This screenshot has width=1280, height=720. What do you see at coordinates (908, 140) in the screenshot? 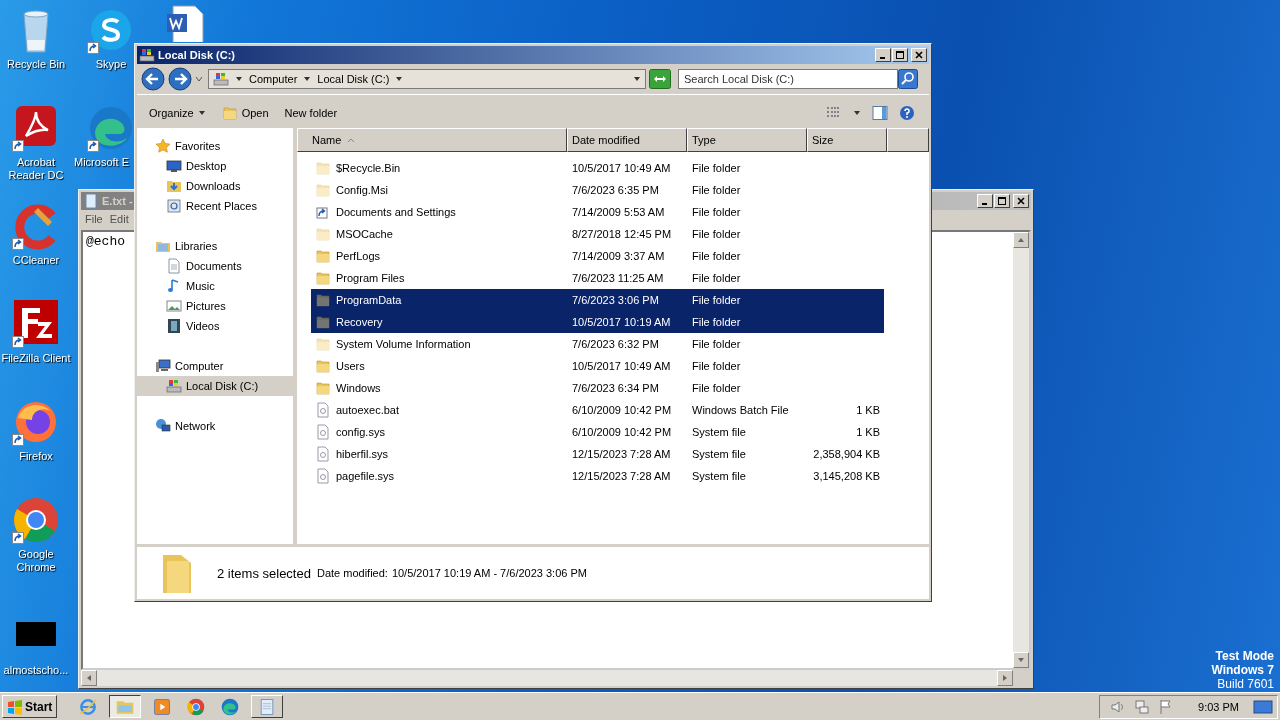
I see `column-header` at bounding box center [908, 140].